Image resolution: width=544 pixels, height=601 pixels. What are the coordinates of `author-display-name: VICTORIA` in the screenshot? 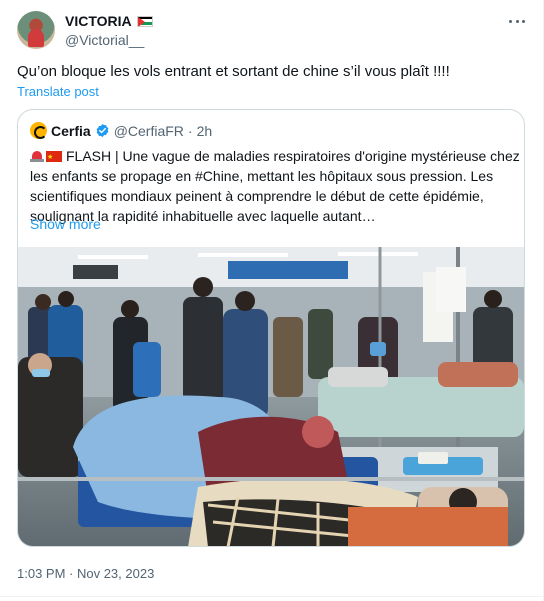 It's located at (98, 21).